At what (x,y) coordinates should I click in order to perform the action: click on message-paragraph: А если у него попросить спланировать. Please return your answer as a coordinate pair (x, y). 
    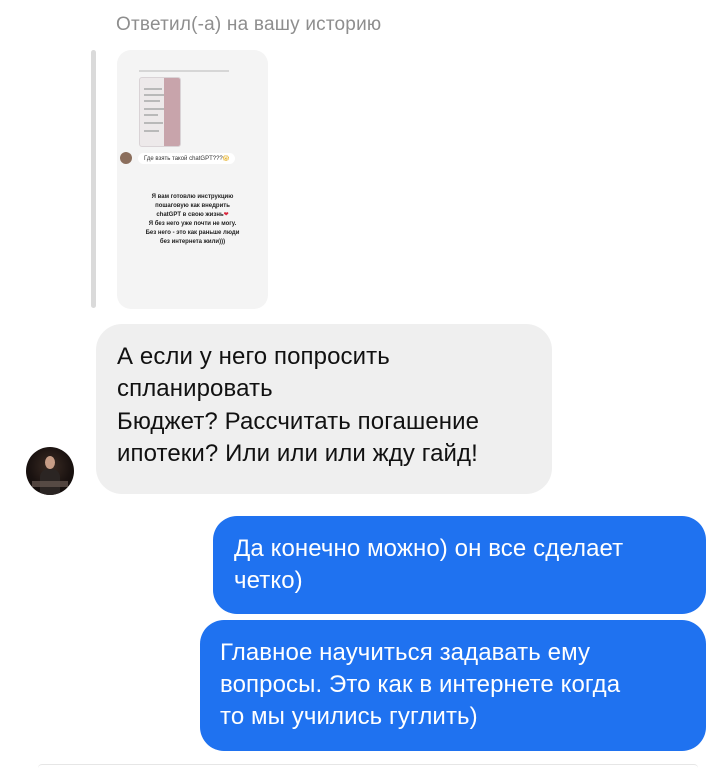
    Looking at the image, I should click on (323, 373).